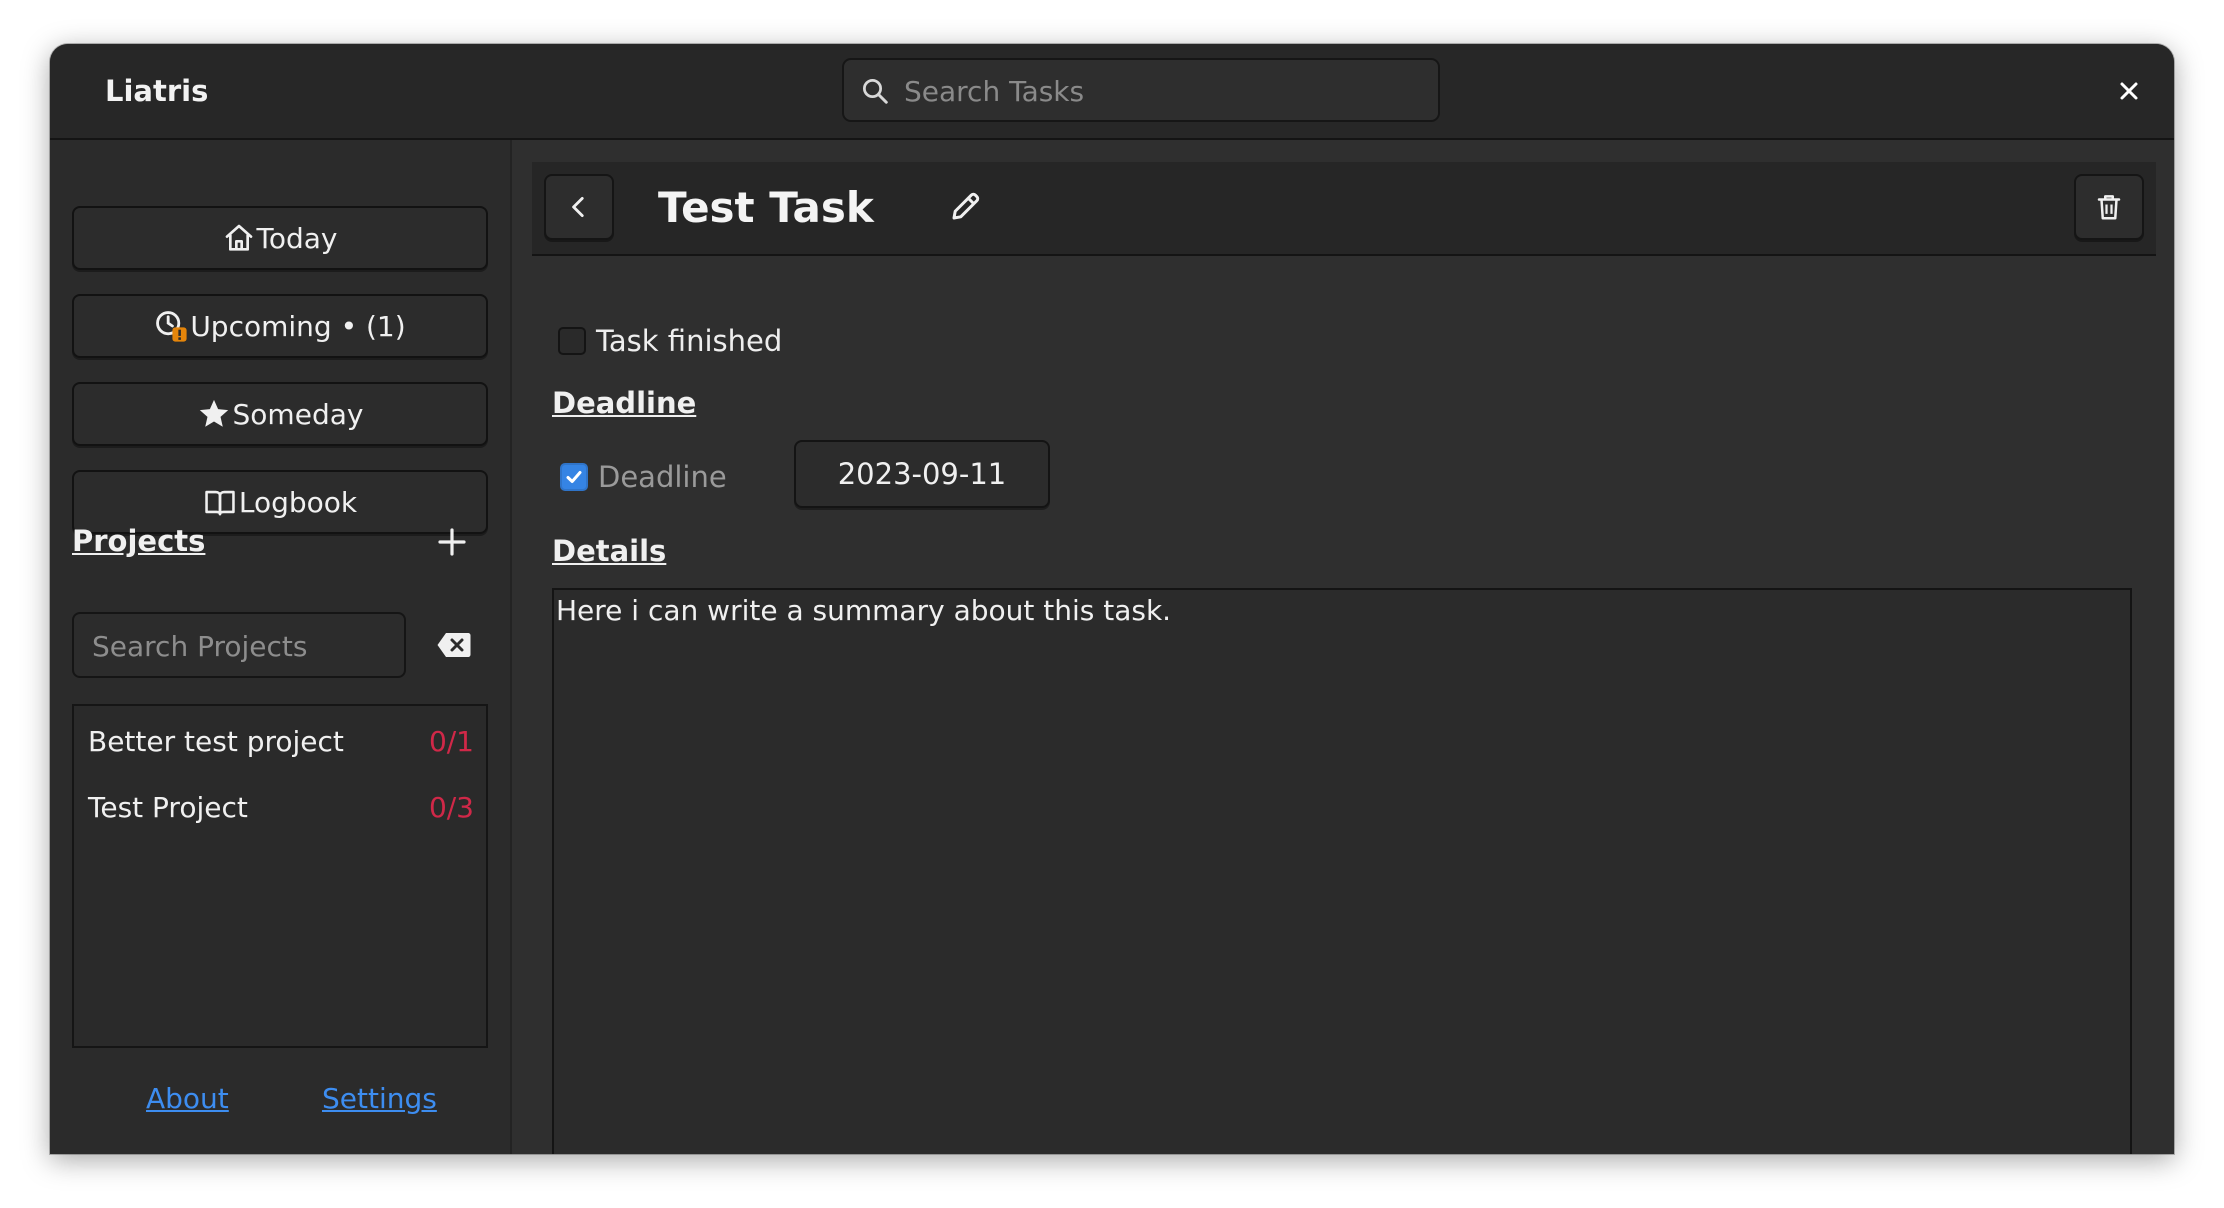 This screenshot has height=1208, width=2224. Describe the element at coordinates (216, 741) in the screenshot. I see `project-name: Better test project` at that location.